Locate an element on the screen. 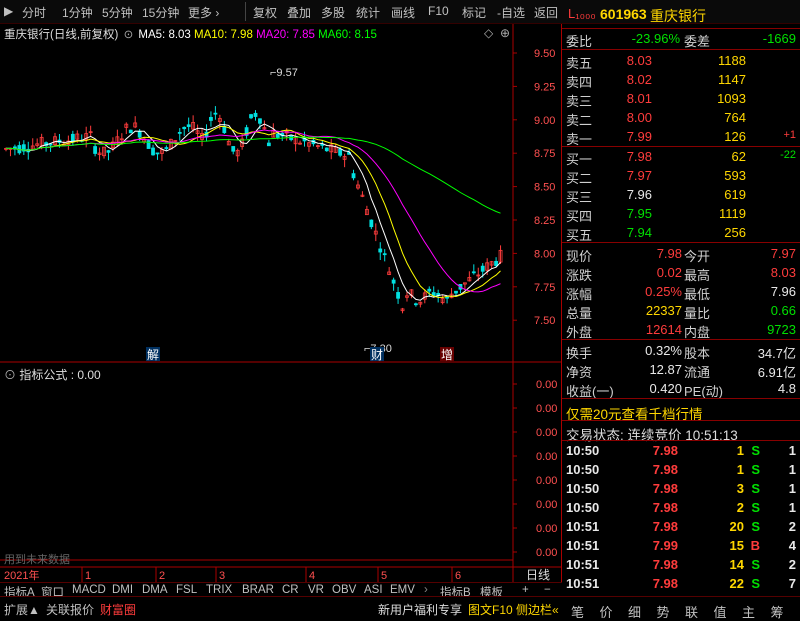 Image resolution: width=800 pixels, height=621 pixels. tab-15min: 15分钟 is located at coordinates (160, 12).